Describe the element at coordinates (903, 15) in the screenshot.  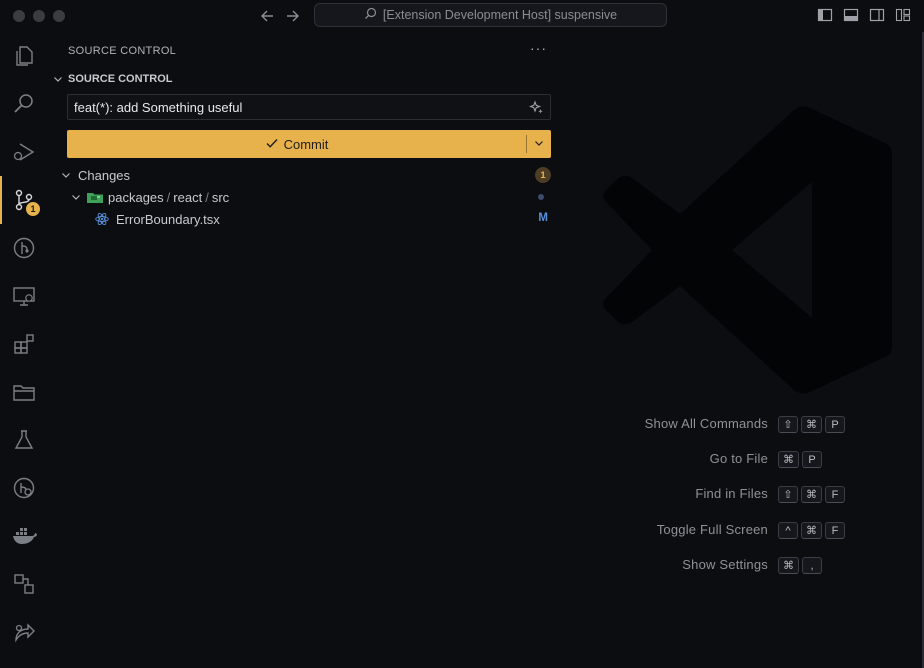
I see `customize-layout-icon` at that location.